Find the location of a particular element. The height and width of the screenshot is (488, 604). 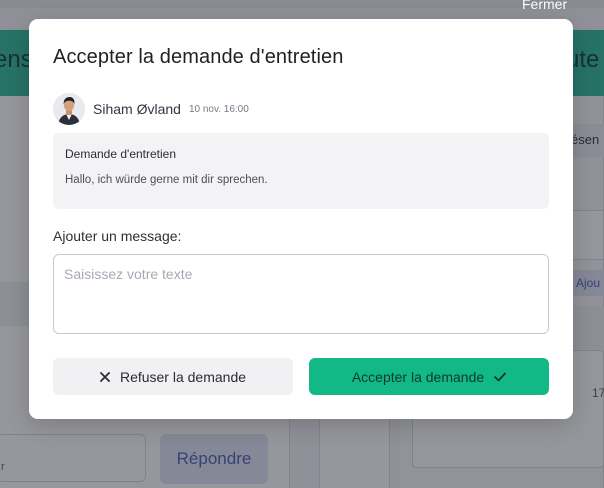

accept-request-button: Accepter la demande is located at coordinates (429, 376).